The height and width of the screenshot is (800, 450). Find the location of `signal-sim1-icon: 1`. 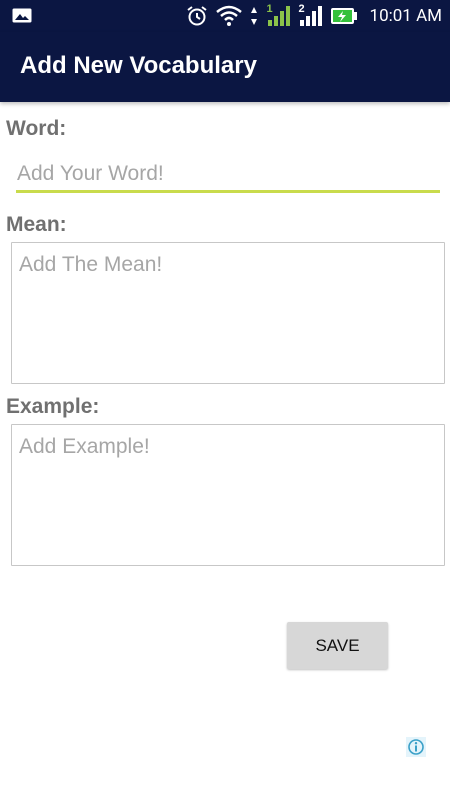

signal-sim1-icon: 1 is located at coordinates (278, 15).